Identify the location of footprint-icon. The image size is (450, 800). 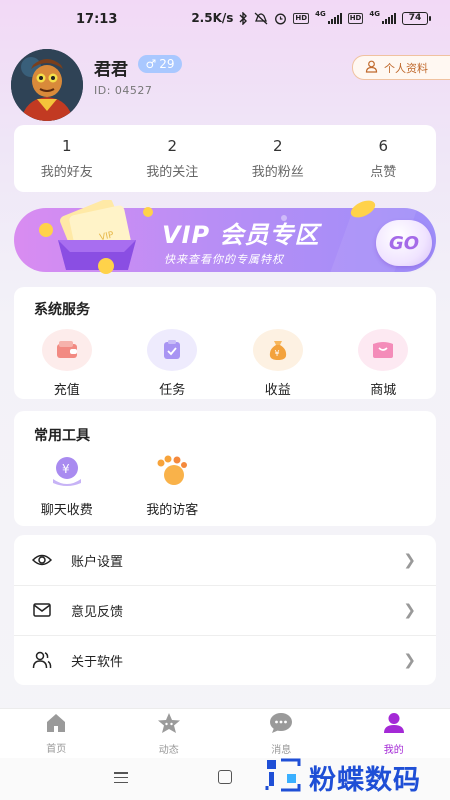
(172, 471).